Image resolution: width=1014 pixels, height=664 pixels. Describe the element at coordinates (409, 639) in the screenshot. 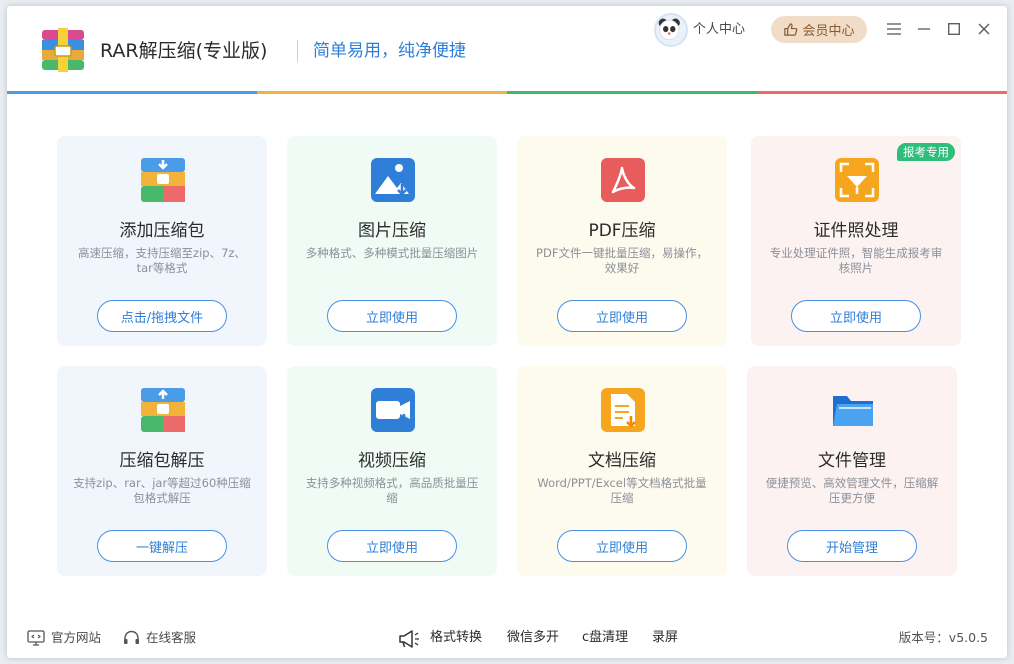

I see `megaphone-icon` at that location.